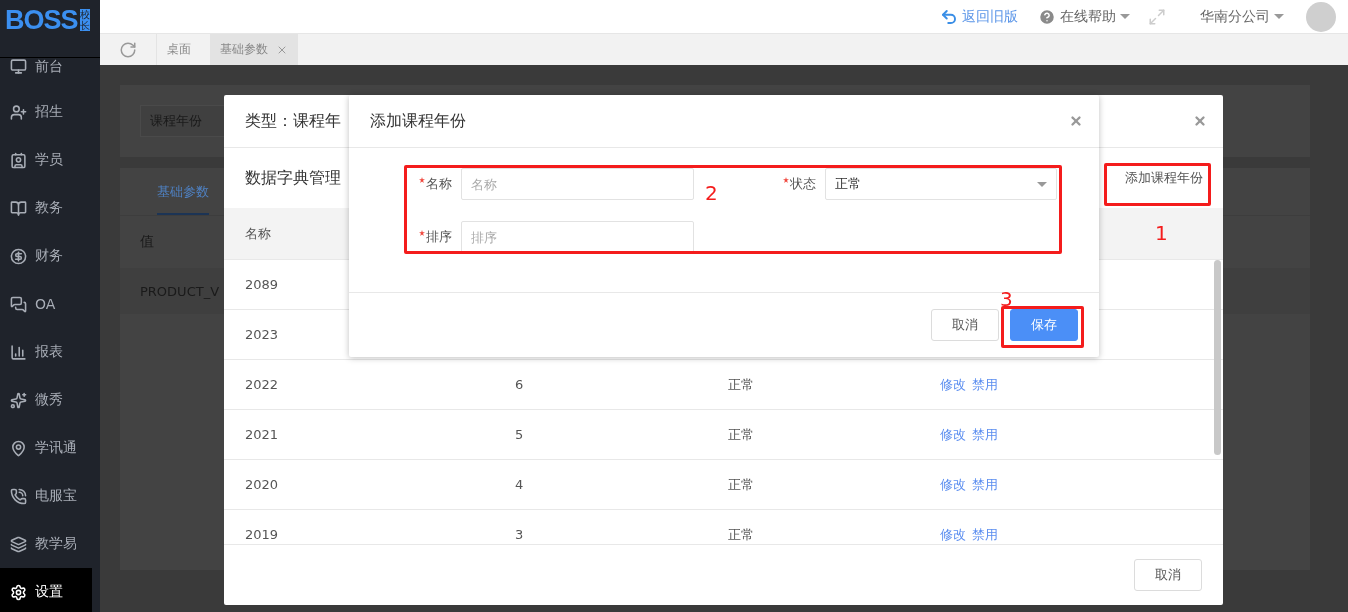  Describe the element at coordinates (1161, 233) in the screenshot. I see `annotation-number: 1` at that location.